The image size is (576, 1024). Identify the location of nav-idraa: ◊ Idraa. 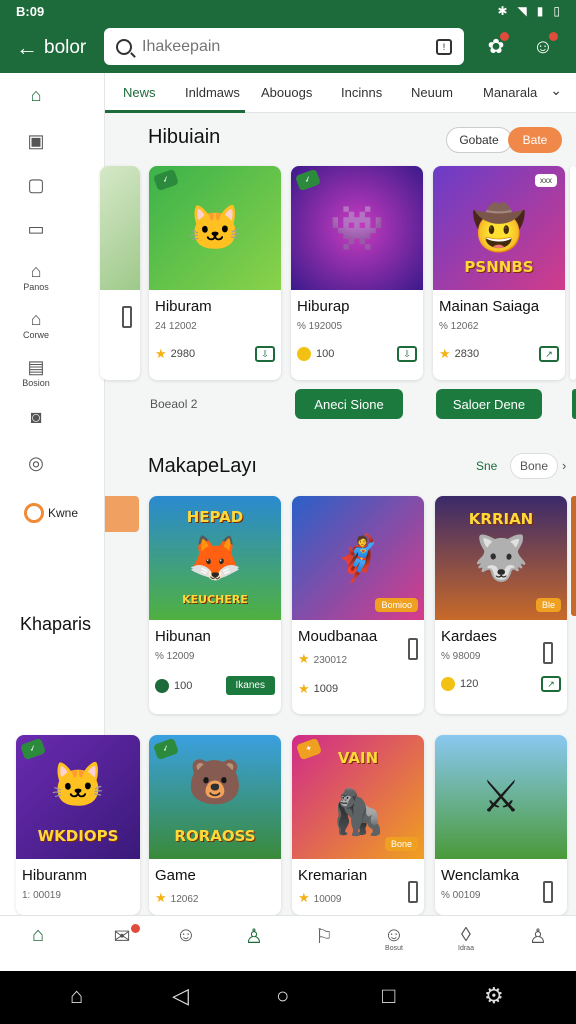
(466, 938).